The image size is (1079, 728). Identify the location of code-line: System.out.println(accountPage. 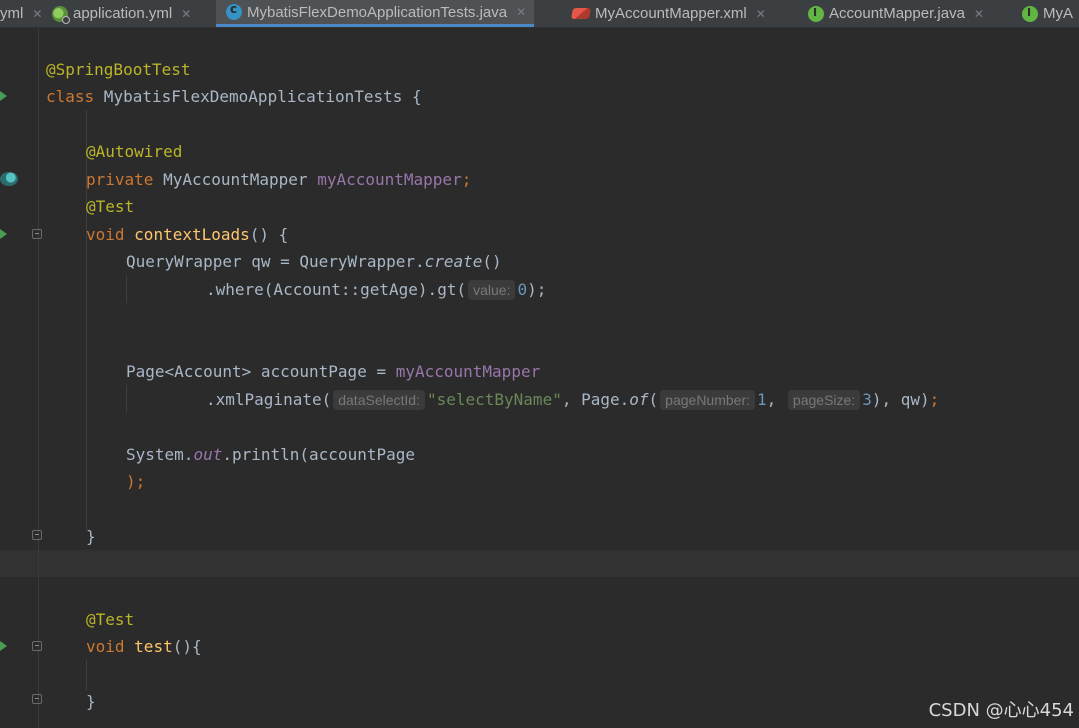
(270, 454).